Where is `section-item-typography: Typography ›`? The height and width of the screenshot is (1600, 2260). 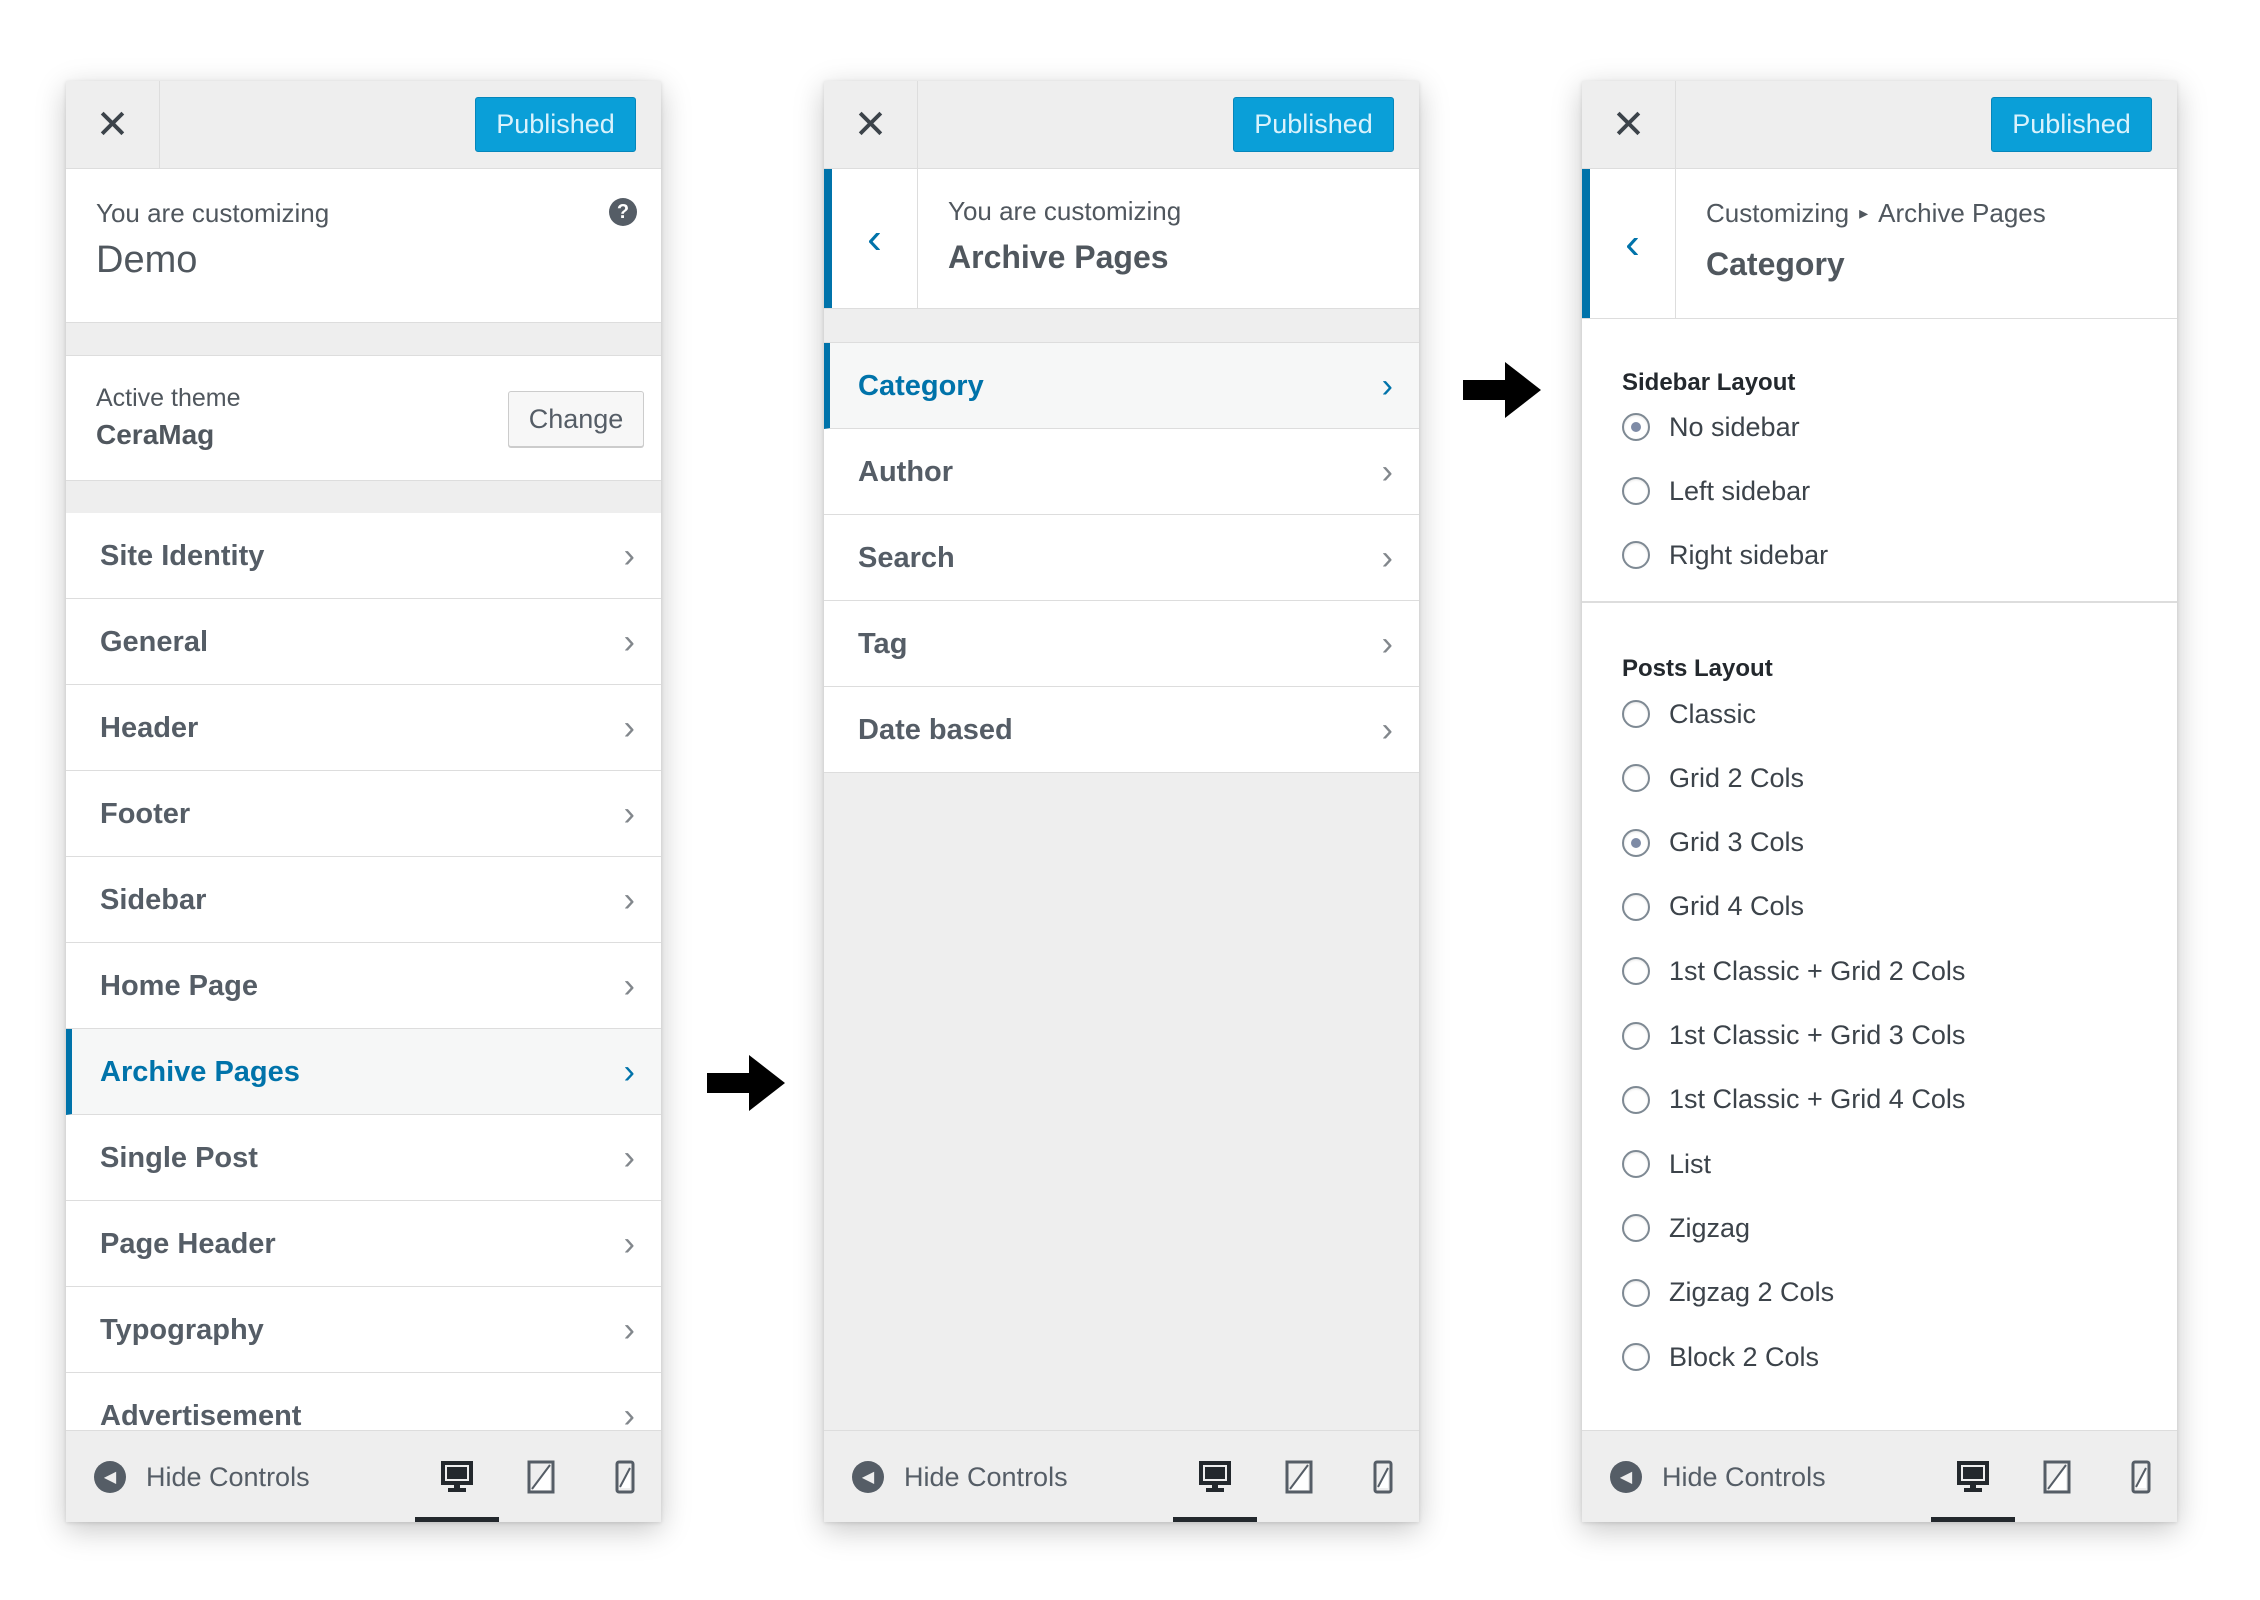
section-item-typography: Typography › is located at coordinates (363, 1330).